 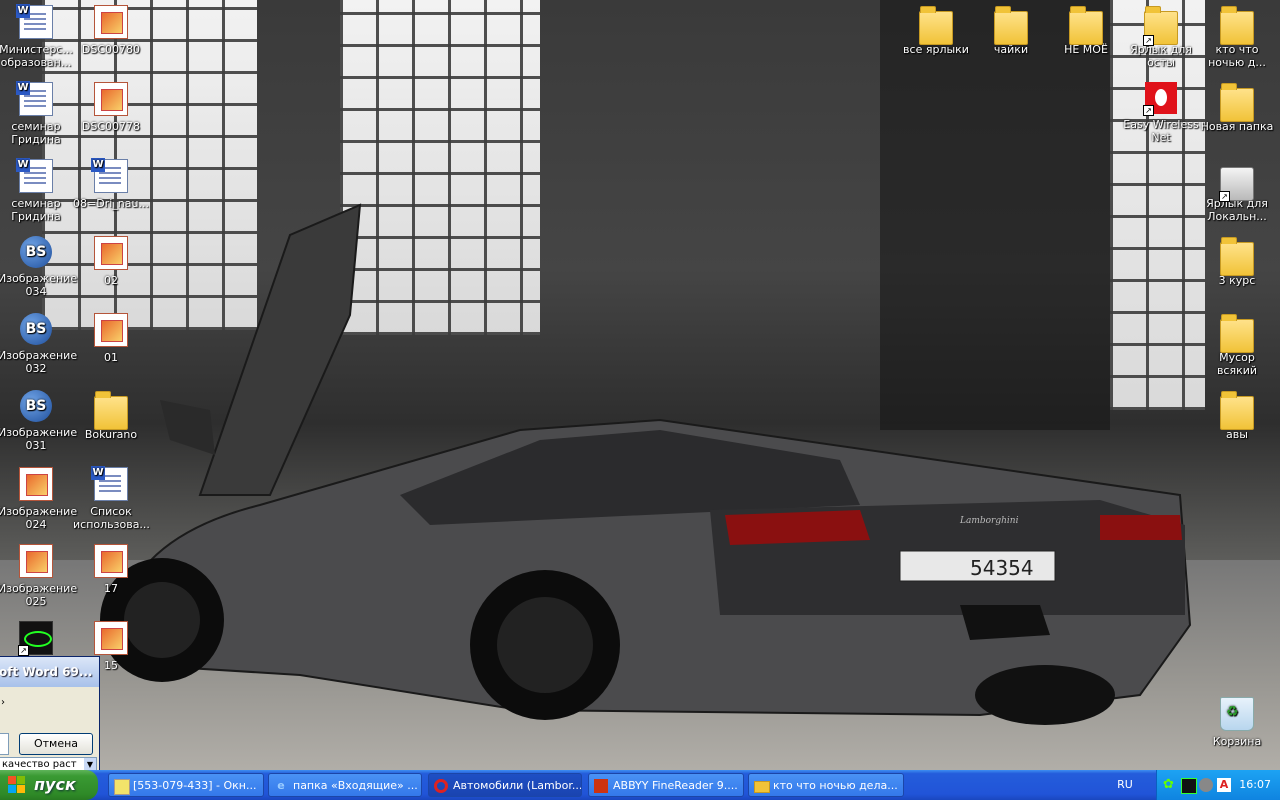 What do you see at coordinates (1189, 786) in the screenshot?
I see `app-tray-icon` at bounding box center [1189, 786].